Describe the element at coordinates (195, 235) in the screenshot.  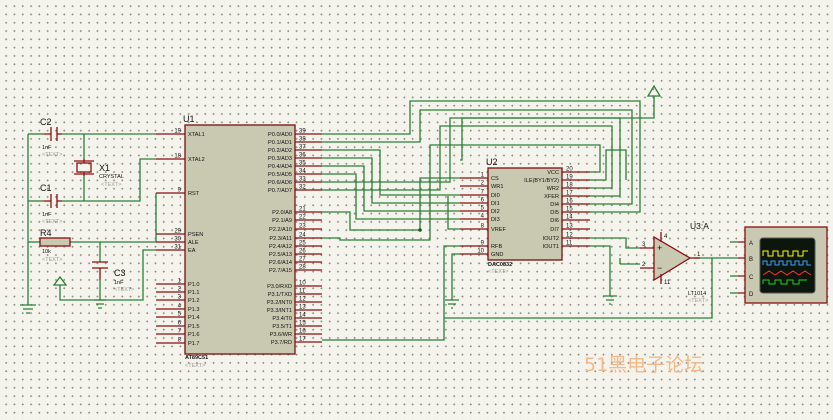
I see `u1-pin-name: PSEN` at that location.